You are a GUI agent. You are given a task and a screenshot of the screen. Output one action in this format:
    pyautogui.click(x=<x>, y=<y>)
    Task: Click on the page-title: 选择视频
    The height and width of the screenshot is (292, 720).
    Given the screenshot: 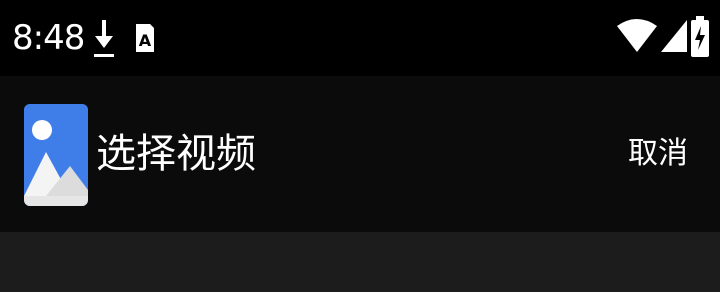 What is the action you would take?
    pyautogui.click(x=176, y=154)
    